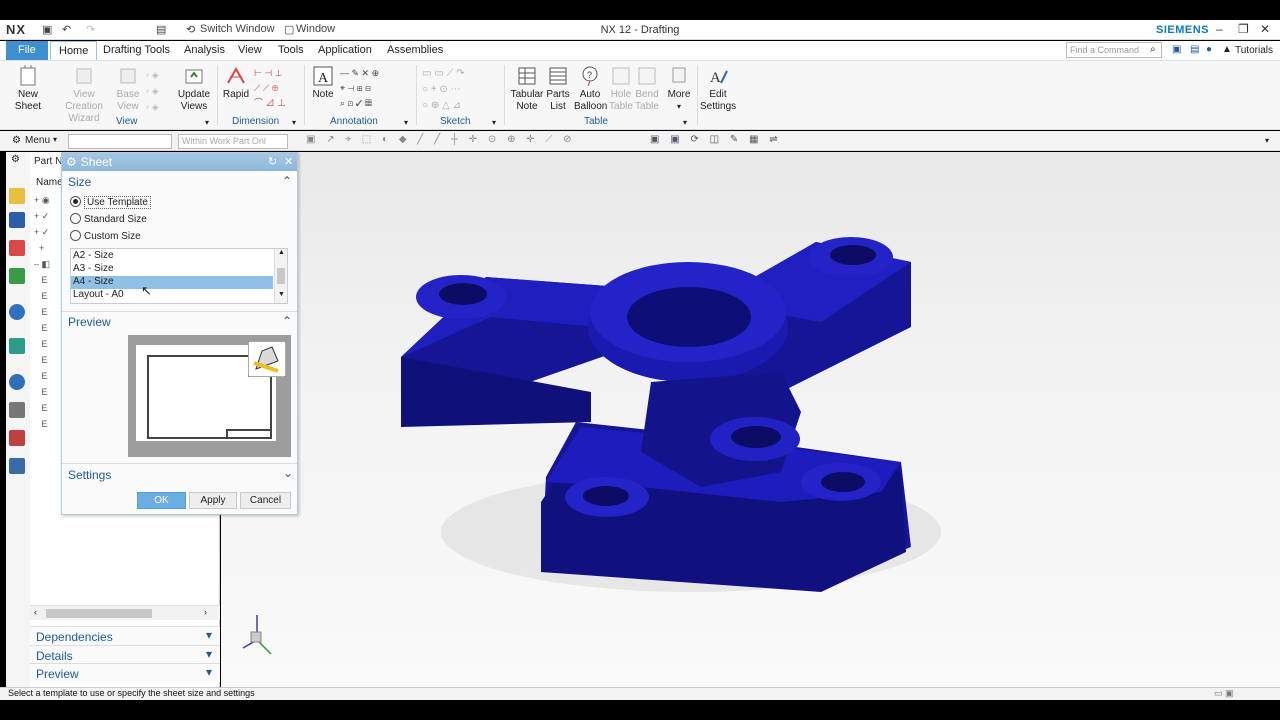 The width and height of the screenshot is (1280, 720). I want to click on svg-text: A, so click(323, 78).